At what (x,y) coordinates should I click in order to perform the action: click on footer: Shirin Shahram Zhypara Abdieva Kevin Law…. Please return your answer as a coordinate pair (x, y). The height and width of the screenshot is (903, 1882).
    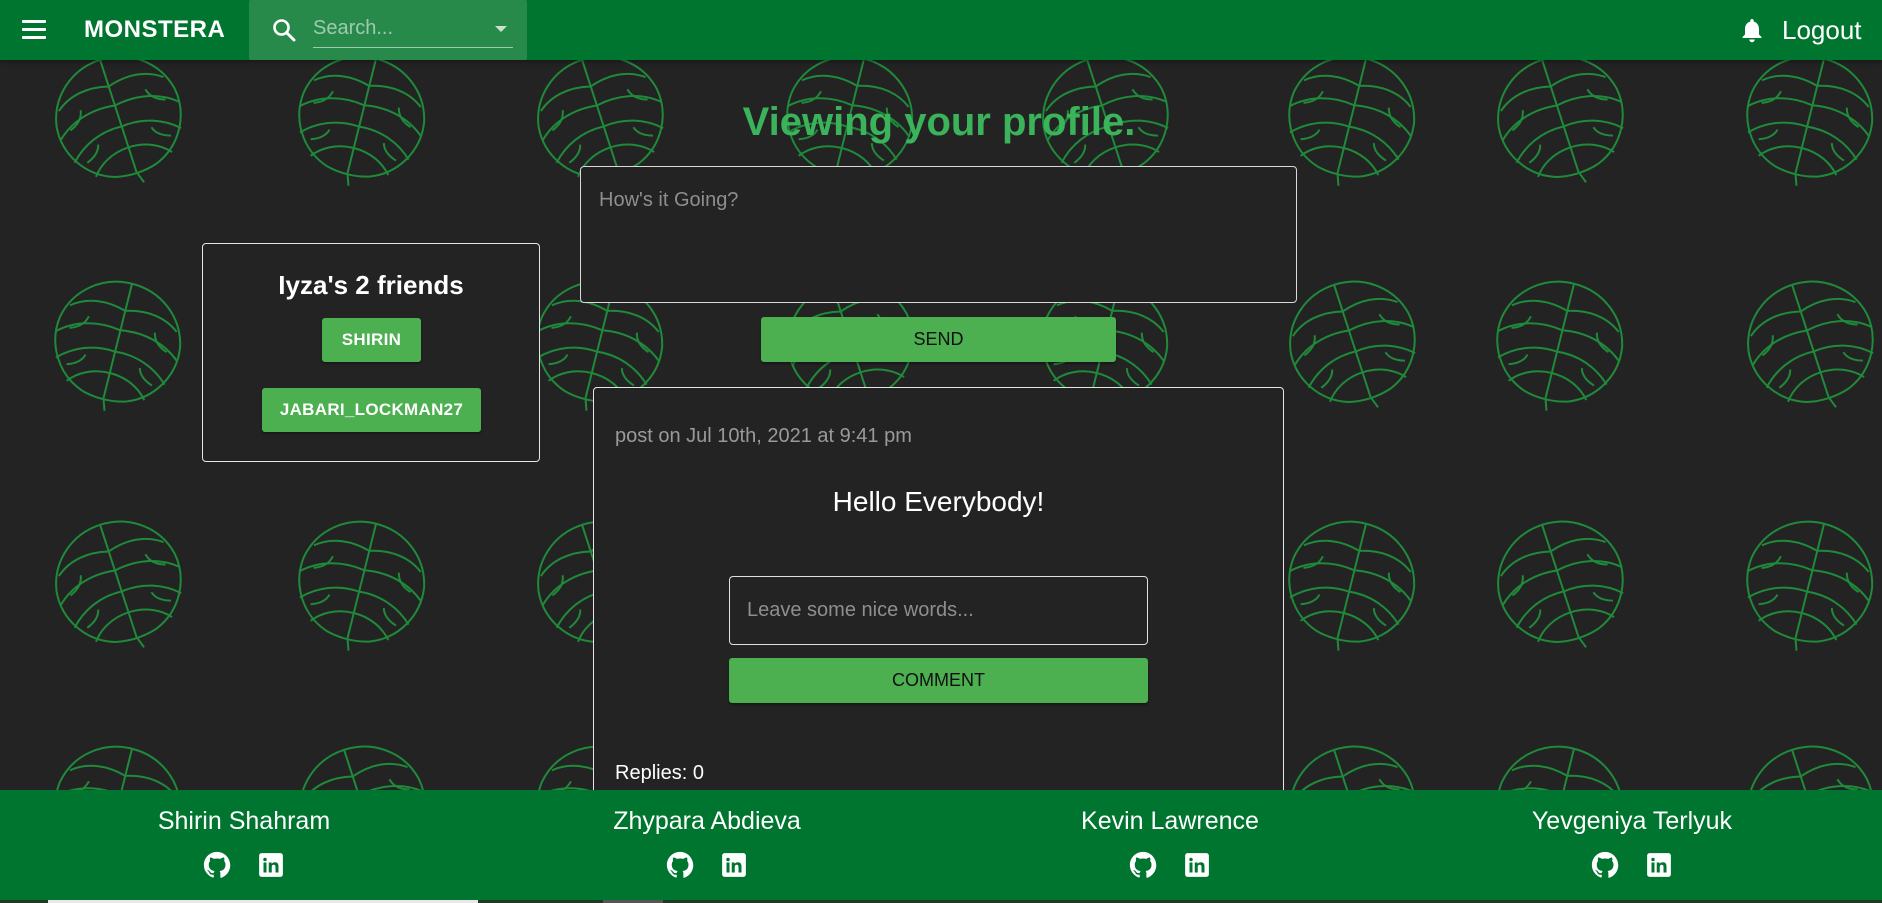
    Looking at the image, I should click on (941, 846).